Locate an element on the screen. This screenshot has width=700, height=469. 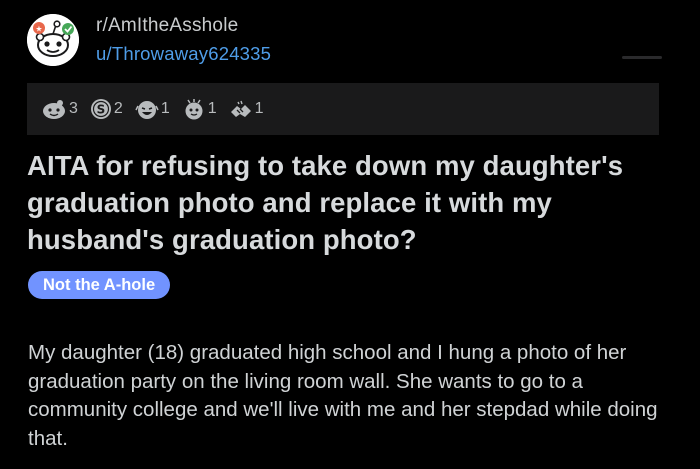
face-award-icon is located at coordinates (194, 109).